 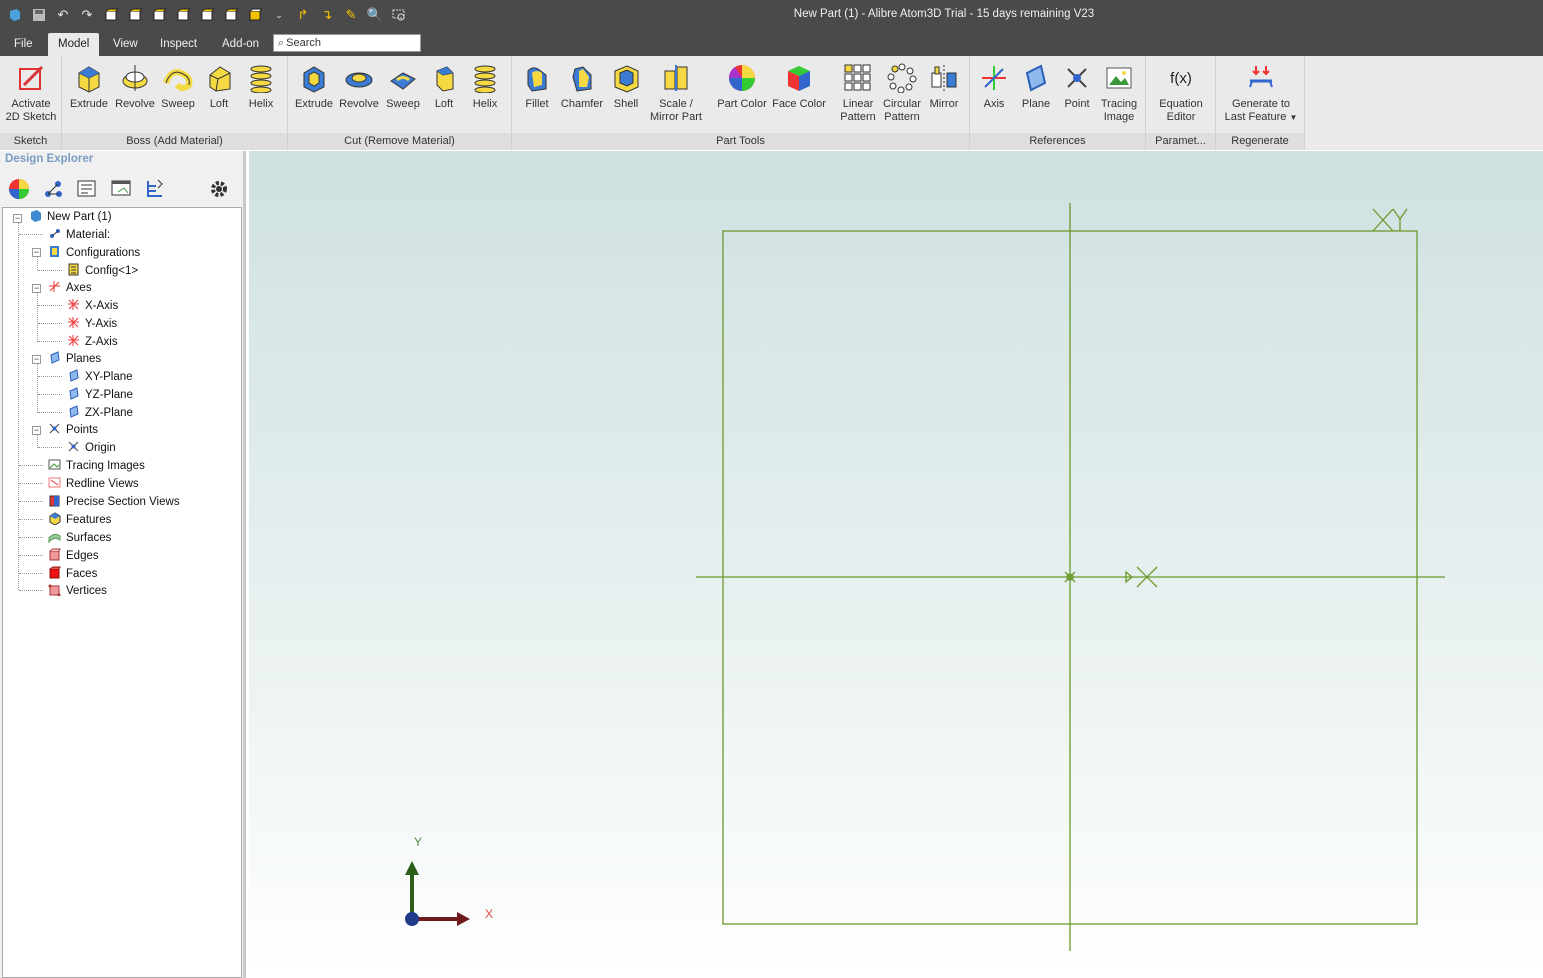 What do you see at coordinates (771, 43) in the screenshot?
I see `menu-tab-bar: File Model View Inspect Add-on` at bounding box center [771, 43].